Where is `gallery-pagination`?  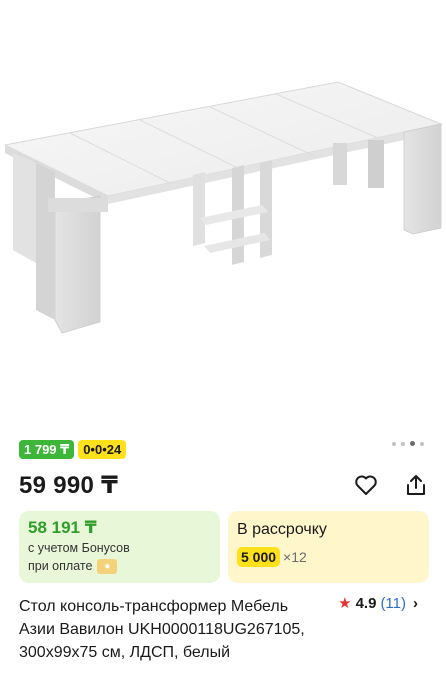
gallery-pagination is located at coordinates (408, 443).